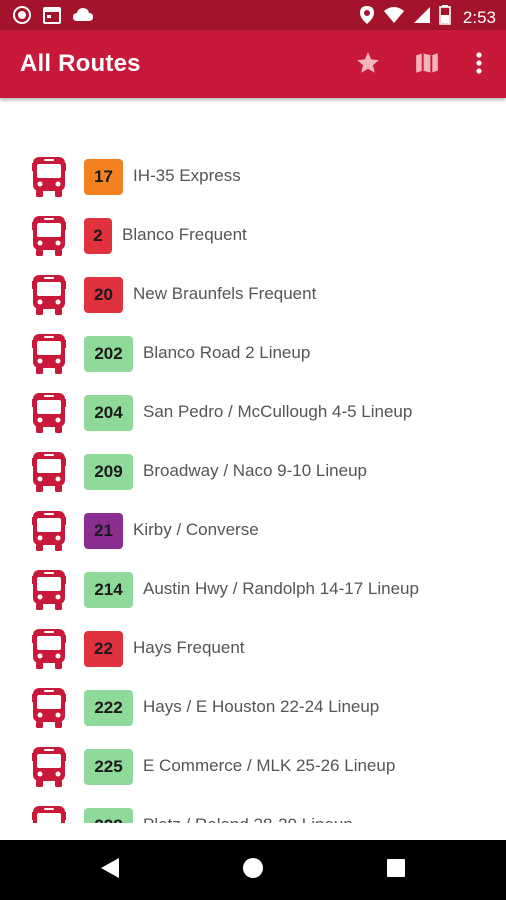 This screenshot has height=900, width=506. I want to click on back-icon, so click(110, 870).